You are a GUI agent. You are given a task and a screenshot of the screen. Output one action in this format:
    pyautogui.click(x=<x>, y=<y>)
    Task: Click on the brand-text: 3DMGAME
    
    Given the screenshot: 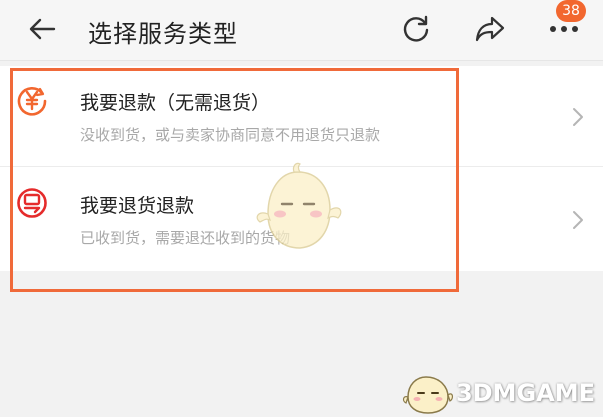 What is the action you would take?
    pyautogui.click(x=525, y=393)
    